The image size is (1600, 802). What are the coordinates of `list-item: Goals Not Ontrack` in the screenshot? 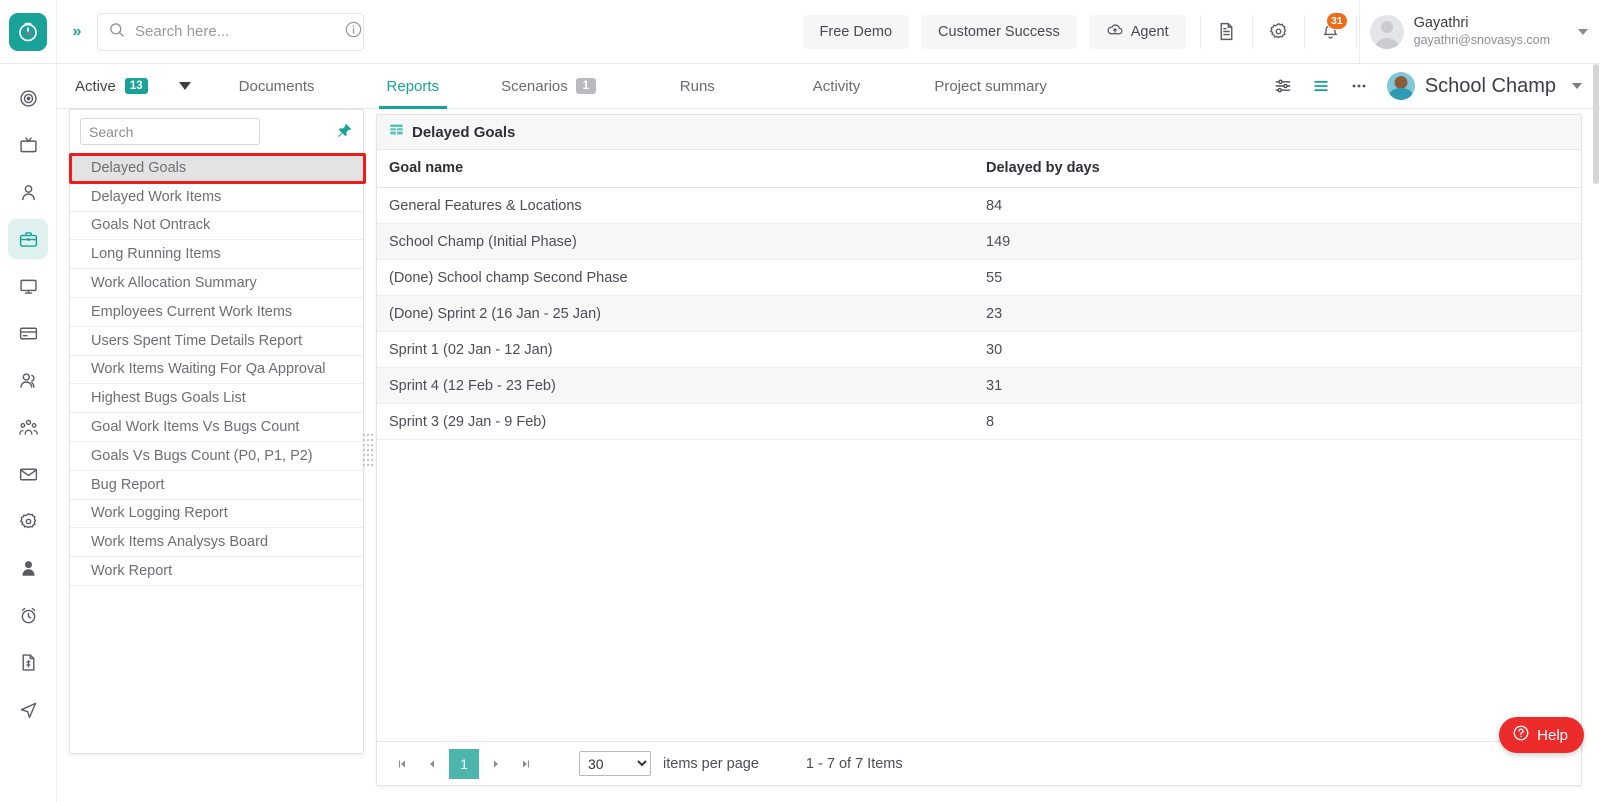 It's located at (216, 226).